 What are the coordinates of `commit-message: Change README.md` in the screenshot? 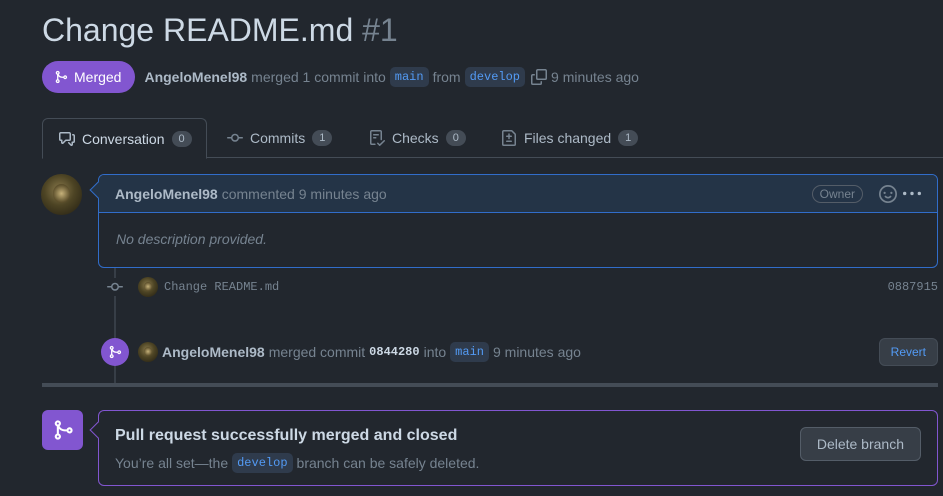 It's located at (221, 287).